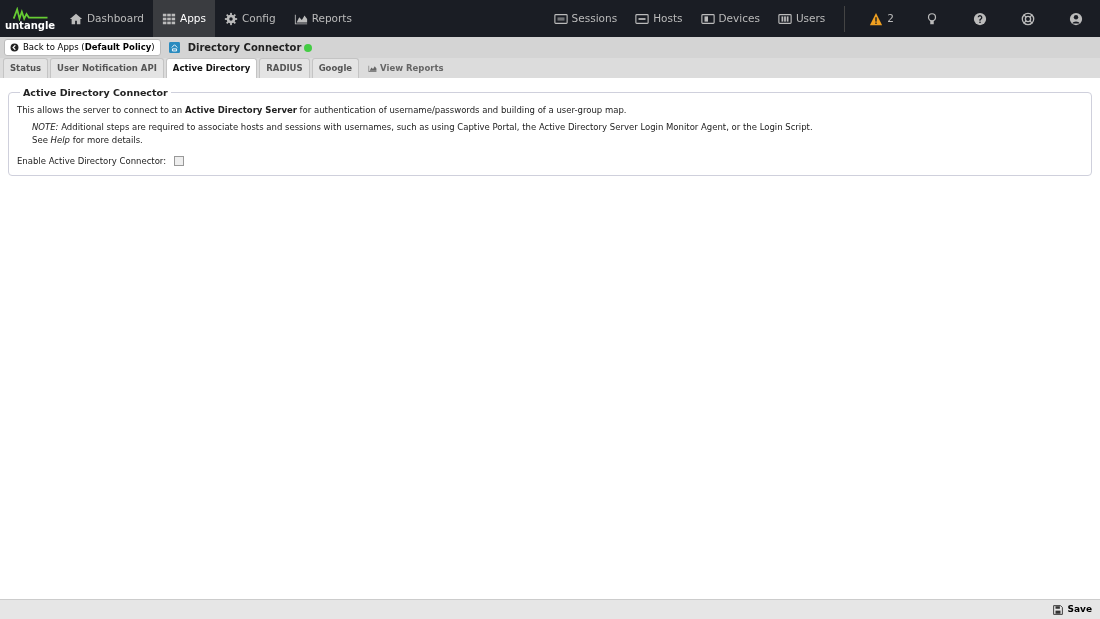 The width and height of the screenshot is (1100, 619). Describe the element at coordinates (82, 47) in the screenshot. I see `back-button: Back to Apps (Default Policy)` at that location.